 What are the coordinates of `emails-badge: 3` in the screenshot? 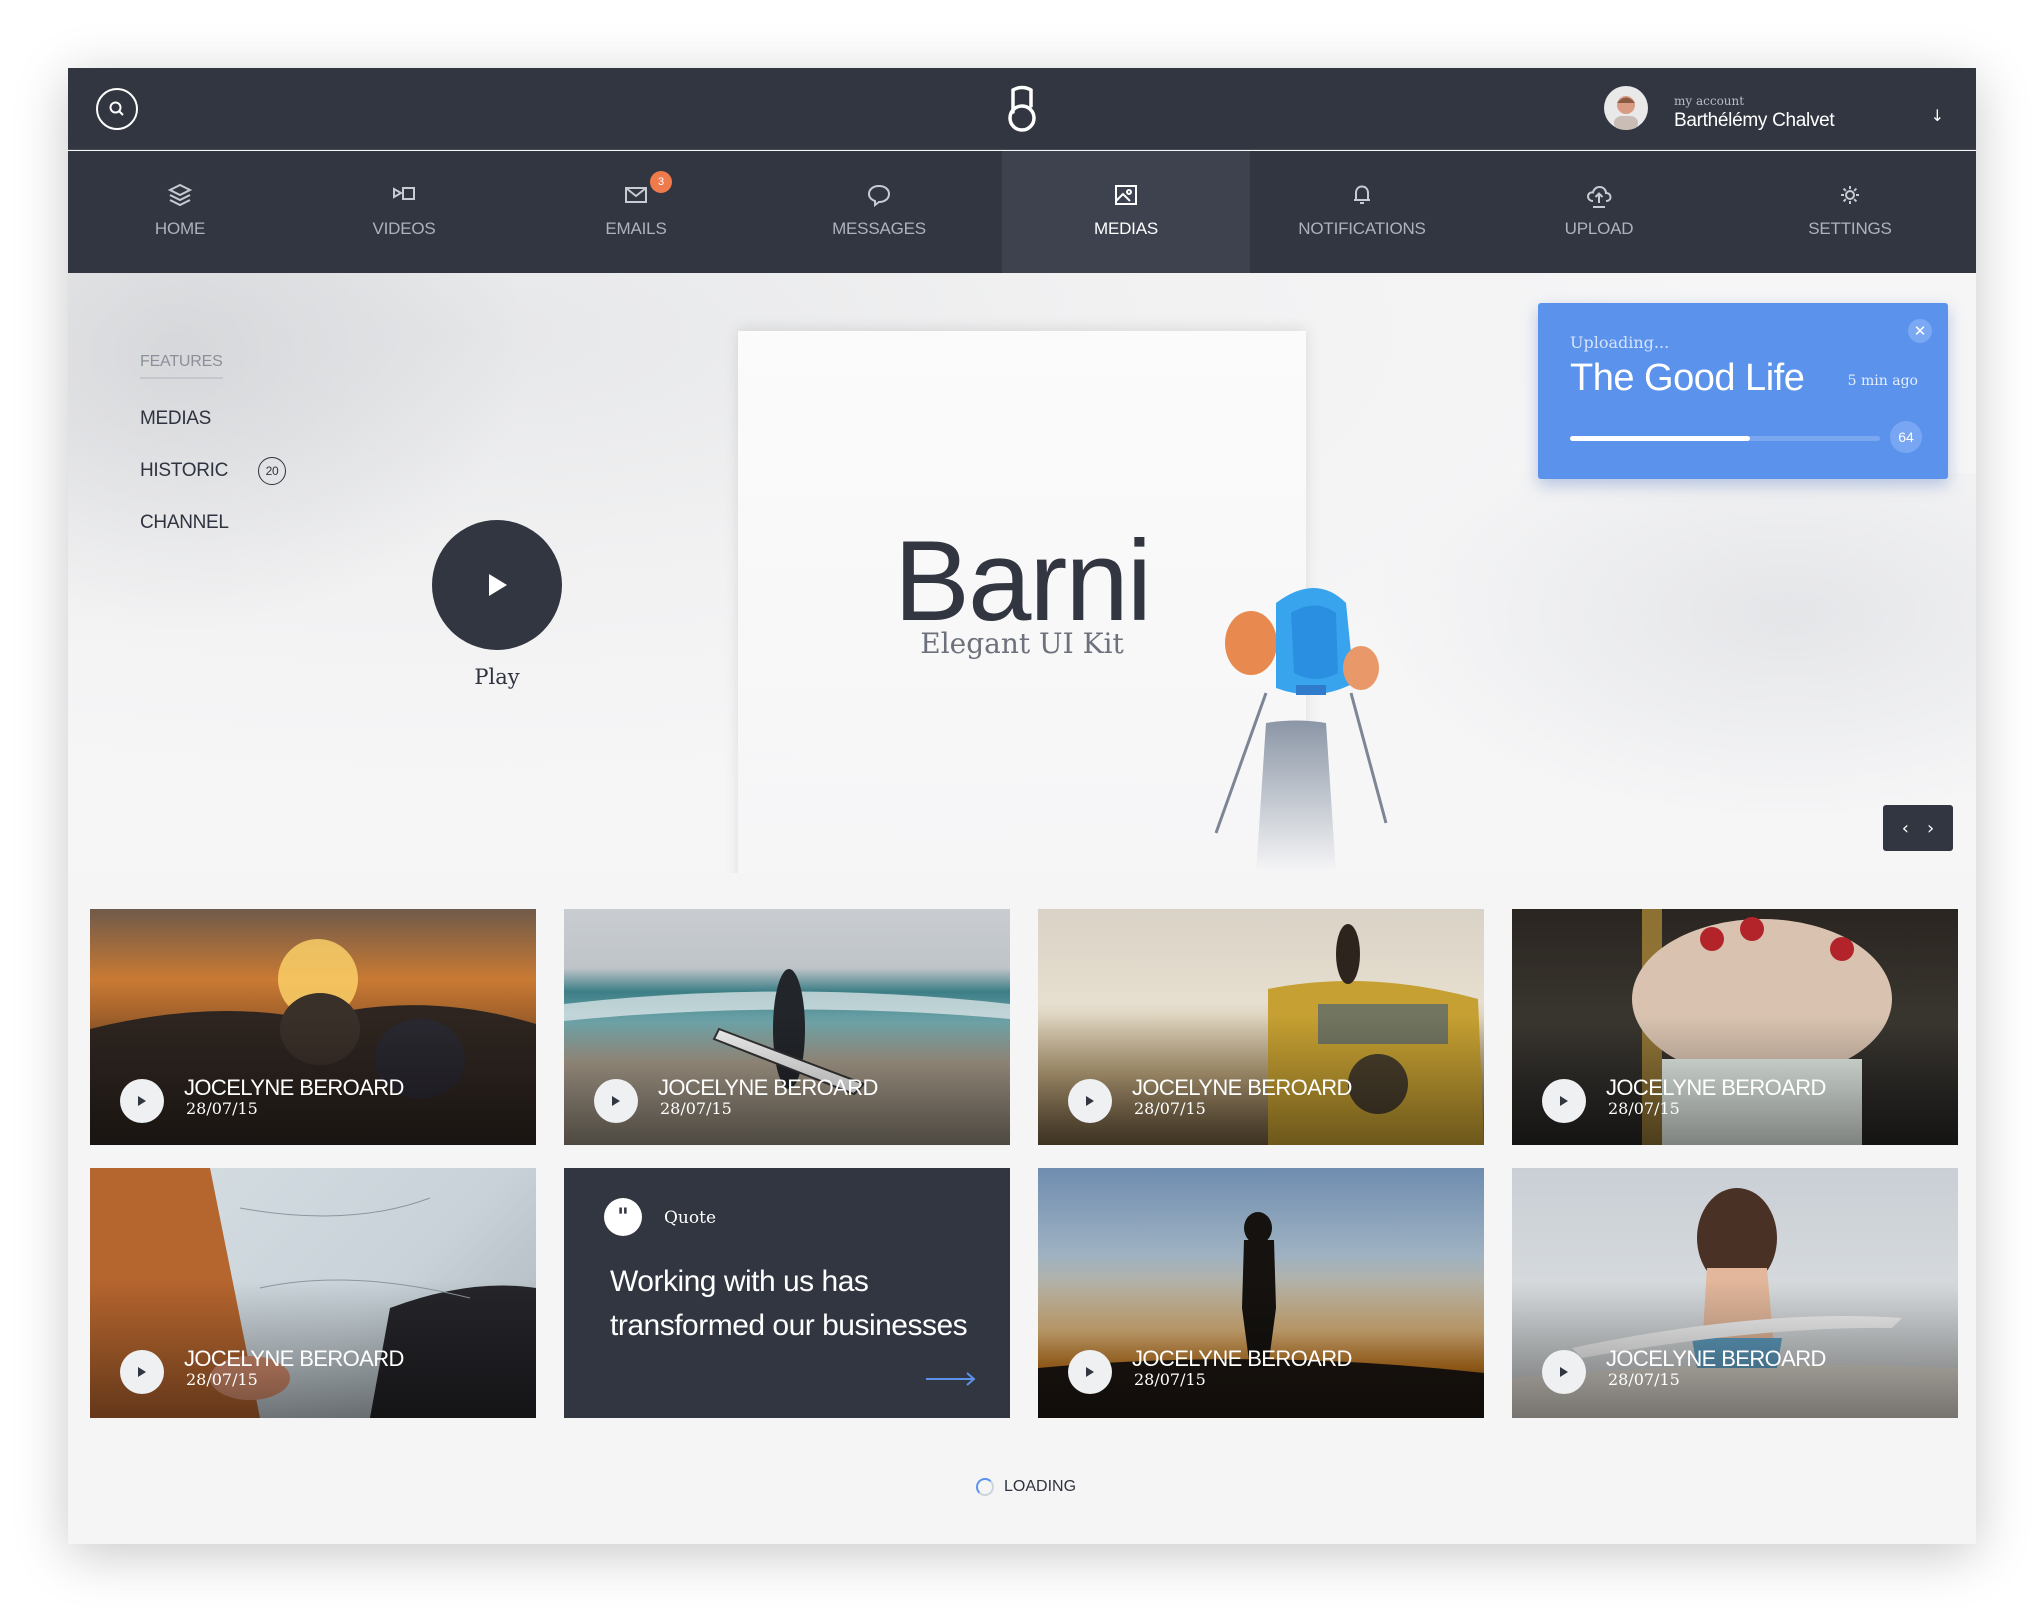 It's located at (661, 182).